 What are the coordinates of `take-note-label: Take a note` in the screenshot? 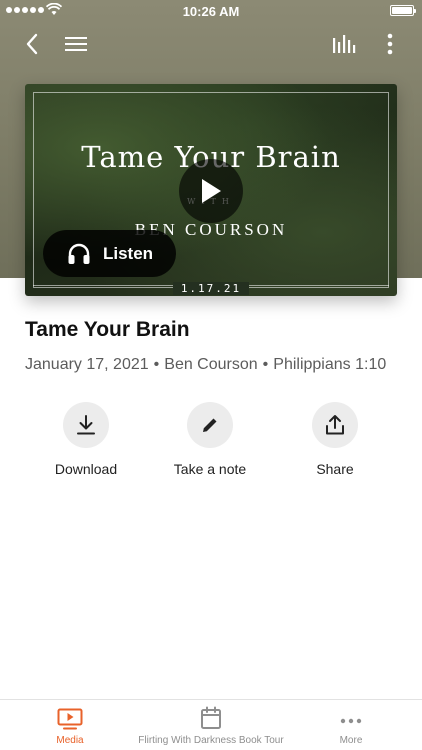 It's located at (210, 469).